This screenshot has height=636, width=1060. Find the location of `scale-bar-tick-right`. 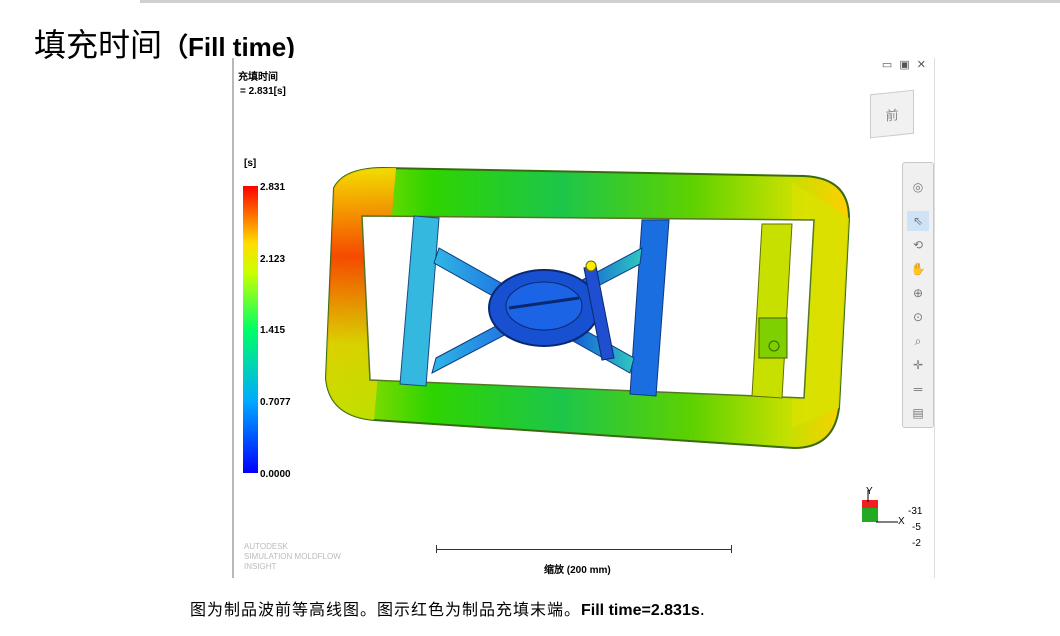

scale-bar-tick-right is located at coordinates (731, 549).